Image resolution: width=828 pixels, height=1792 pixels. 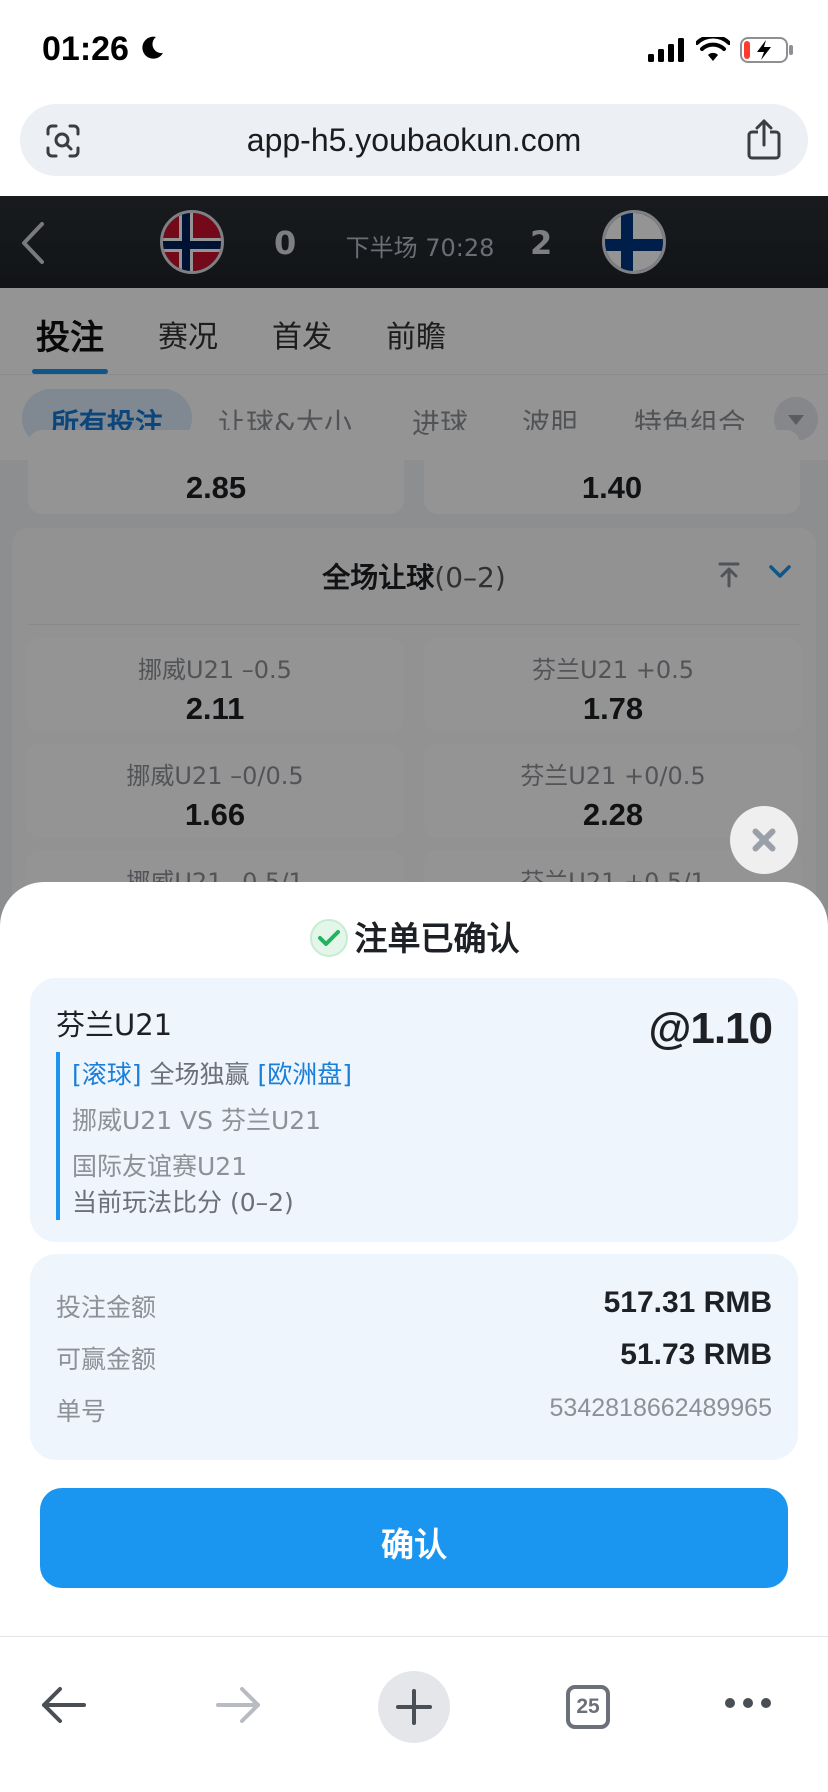 I want to click on stake-label: 投注金额, so click(x=106, y=1307).